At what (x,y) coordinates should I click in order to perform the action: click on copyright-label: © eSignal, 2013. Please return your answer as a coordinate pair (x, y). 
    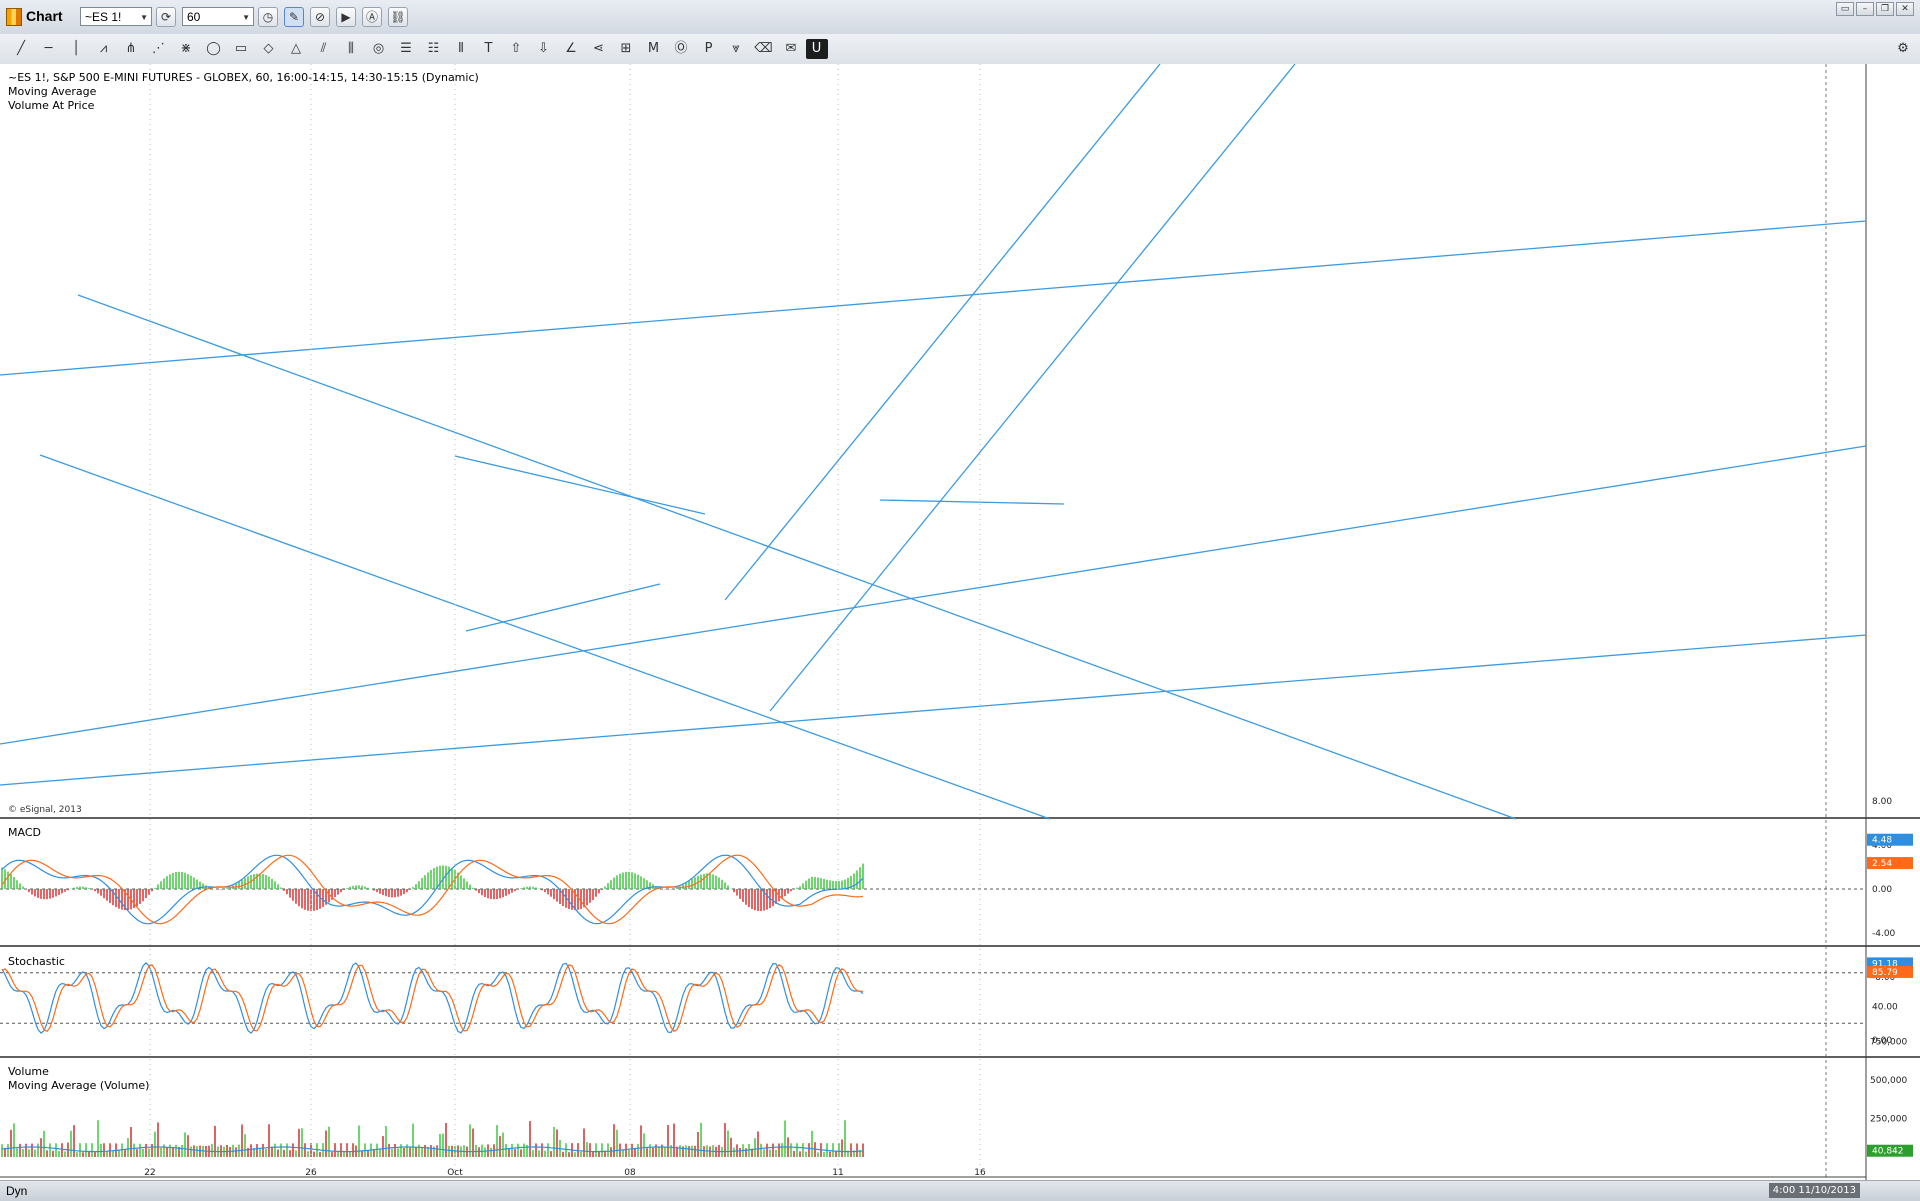
    Looking at the image, I should click on (45, 810).